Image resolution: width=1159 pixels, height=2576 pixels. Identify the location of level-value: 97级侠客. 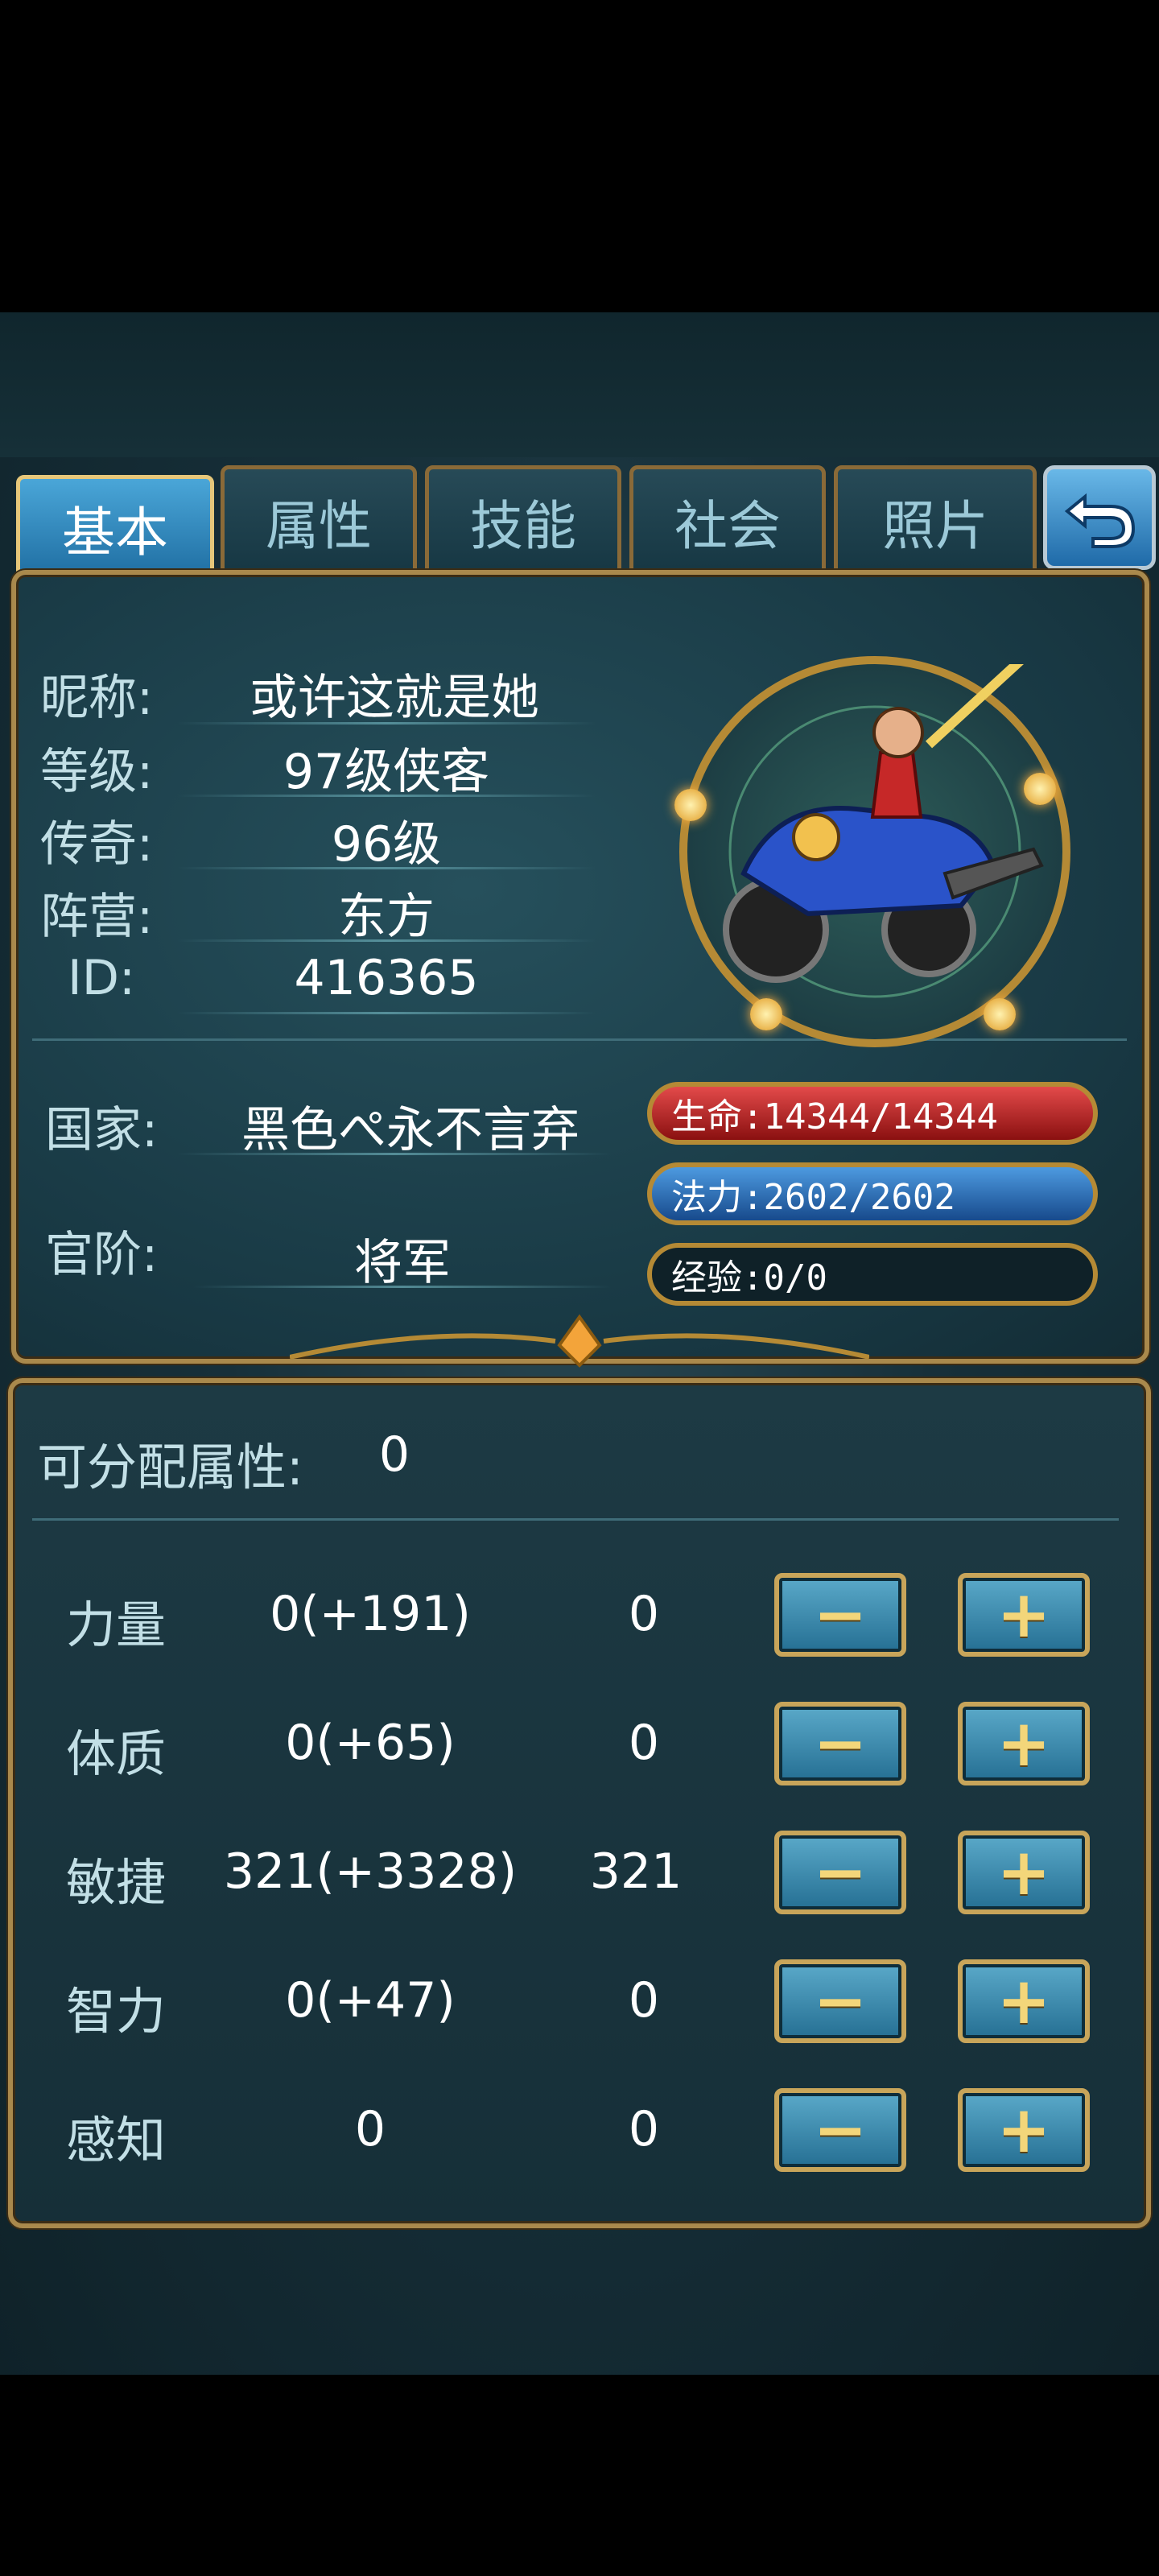
(386, 772).